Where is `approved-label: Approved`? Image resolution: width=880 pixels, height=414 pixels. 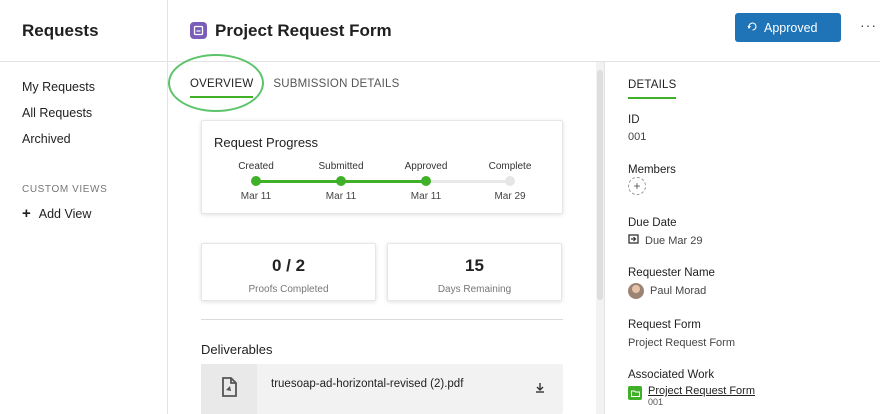
approved-label: Approved is located at coordinates (791, 27).